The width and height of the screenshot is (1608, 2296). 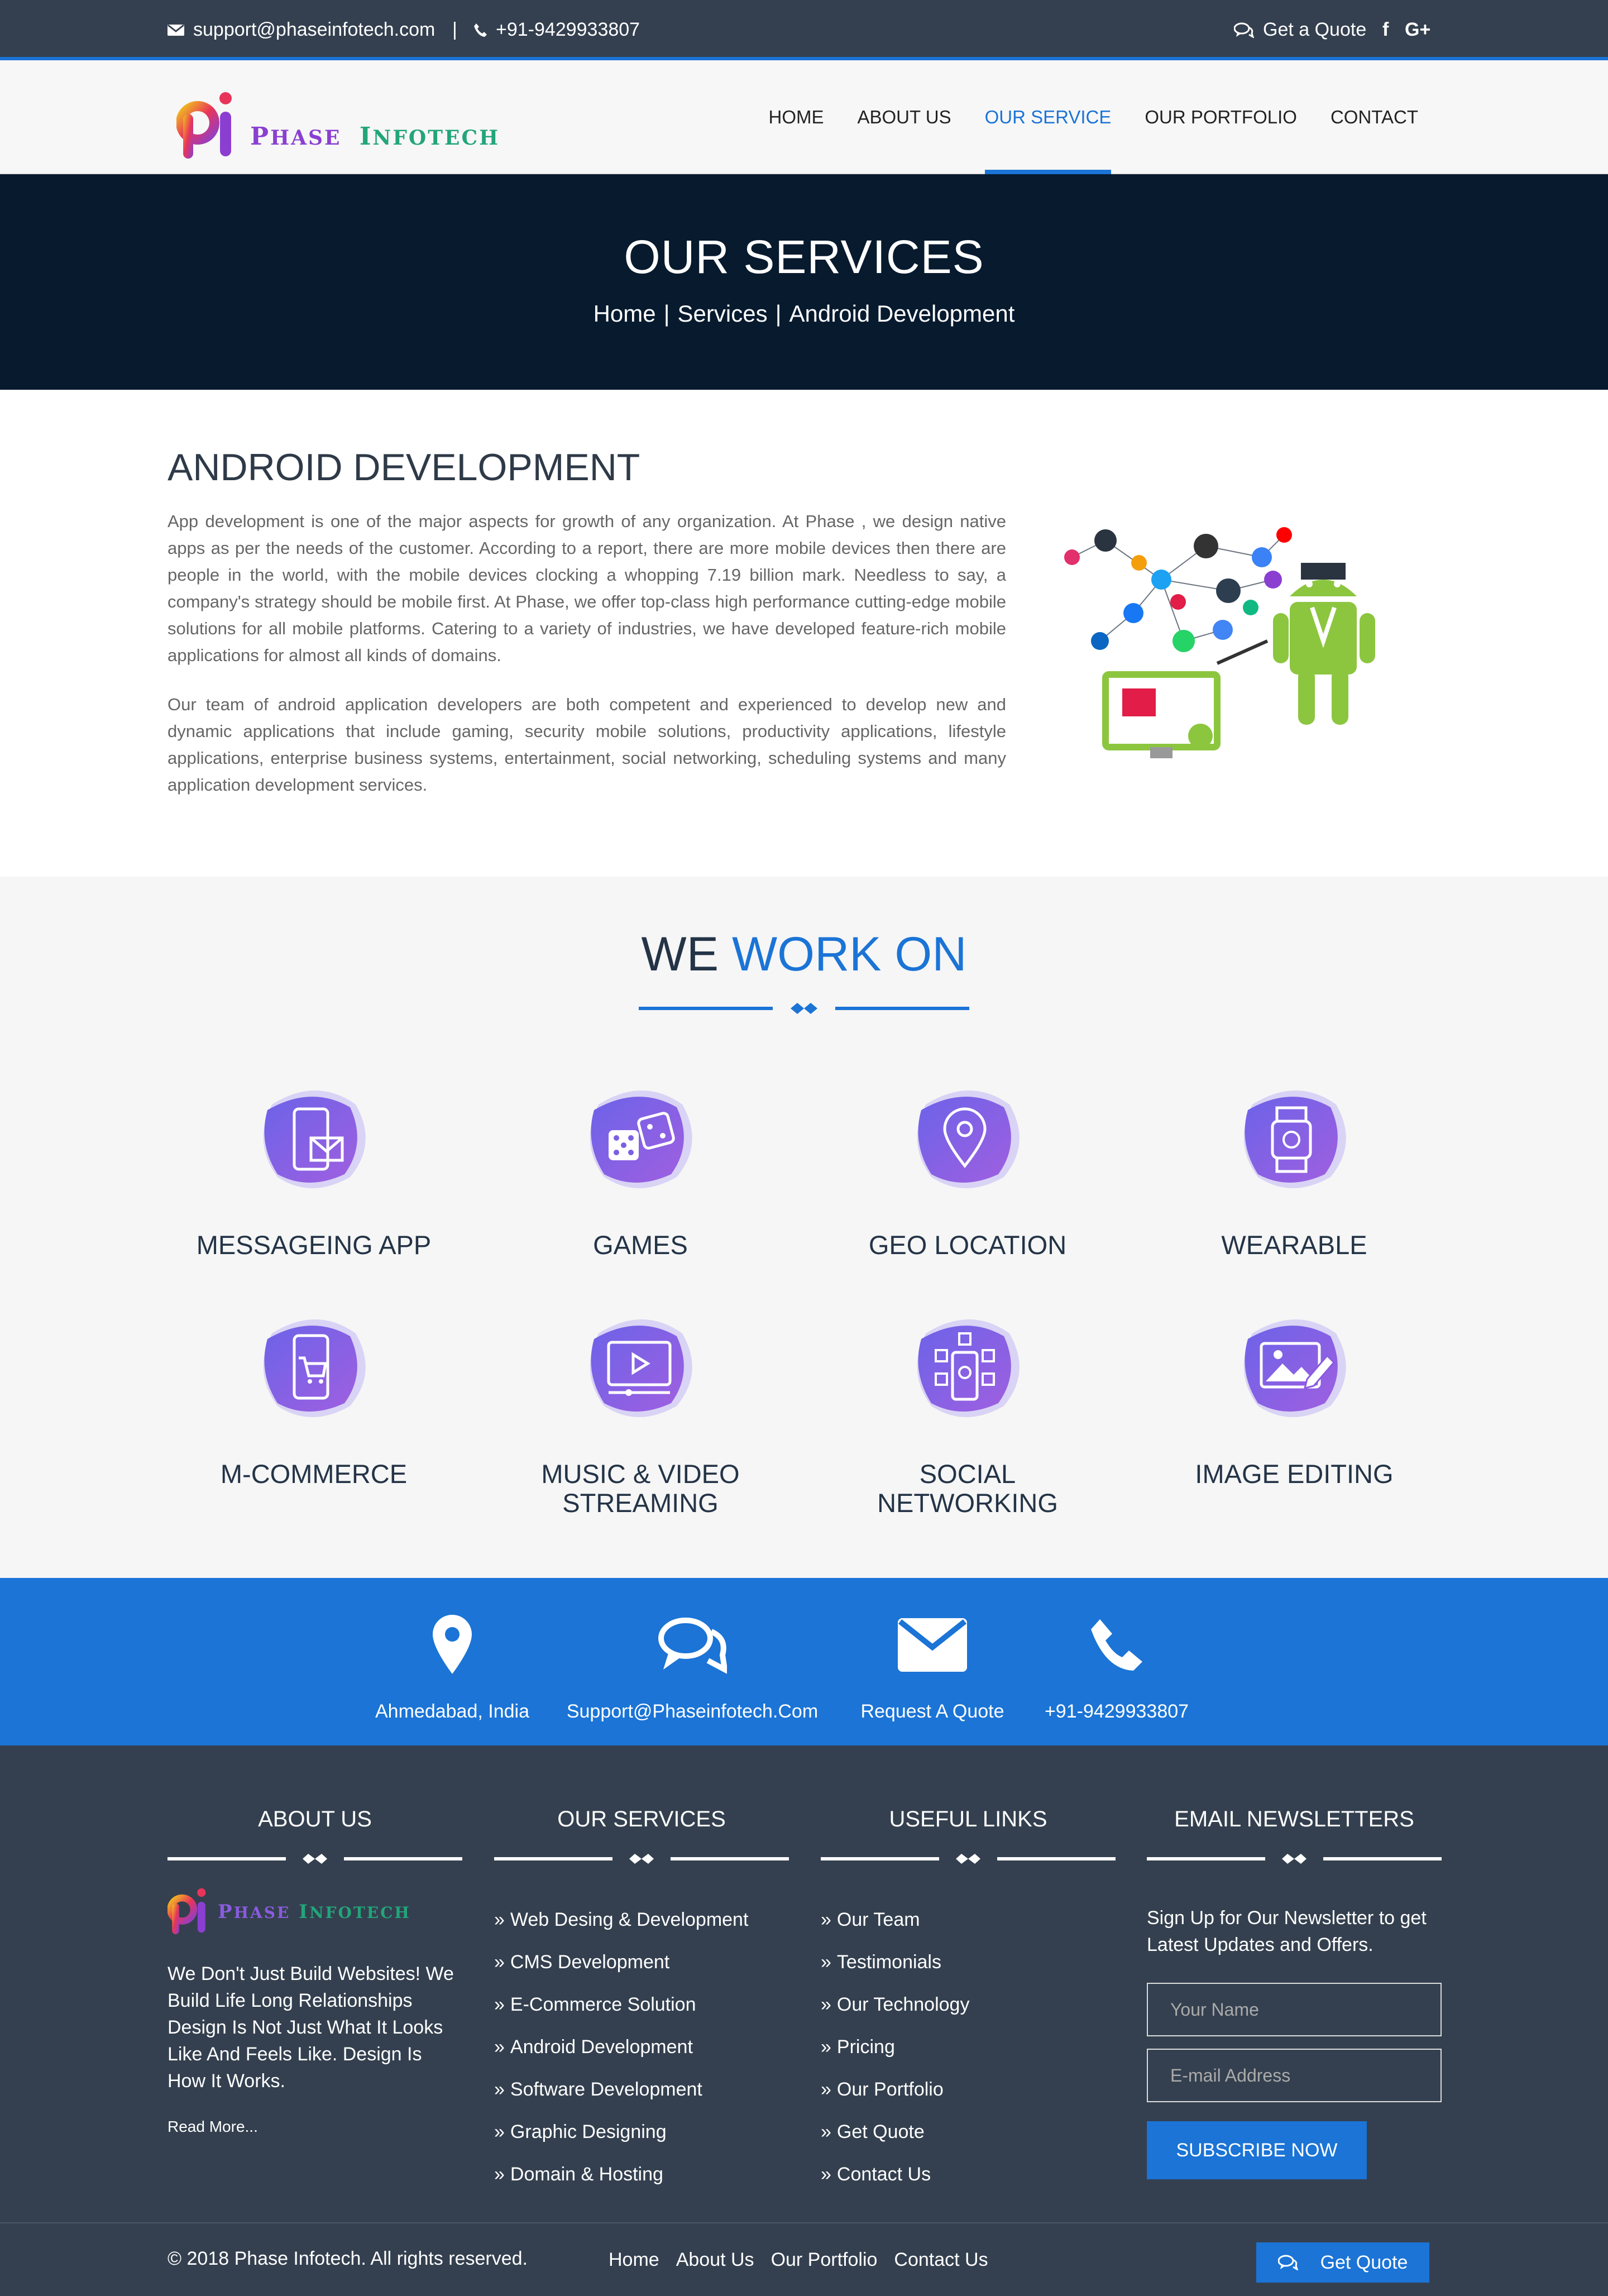 I want to click on topbar-phone: +91-9429933807, so click(x=556, y=30).